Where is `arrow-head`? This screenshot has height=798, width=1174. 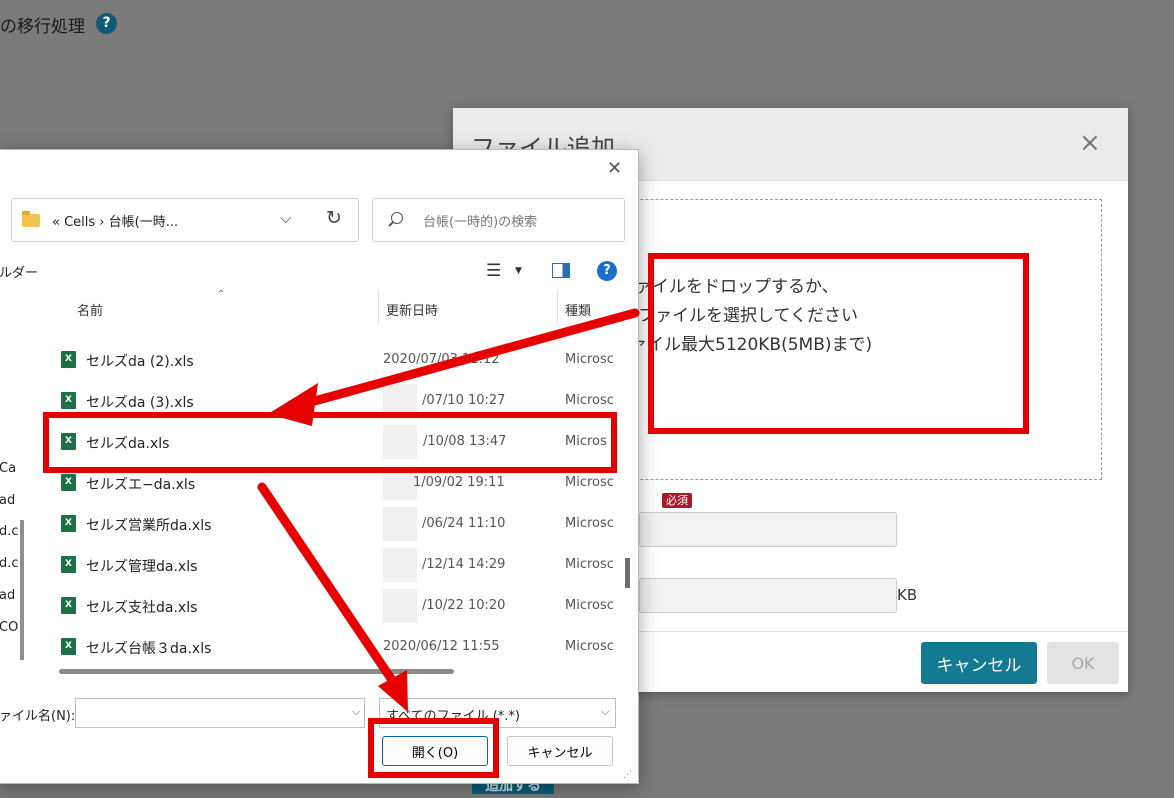
arrow-head is located at coordinates (293, 404).